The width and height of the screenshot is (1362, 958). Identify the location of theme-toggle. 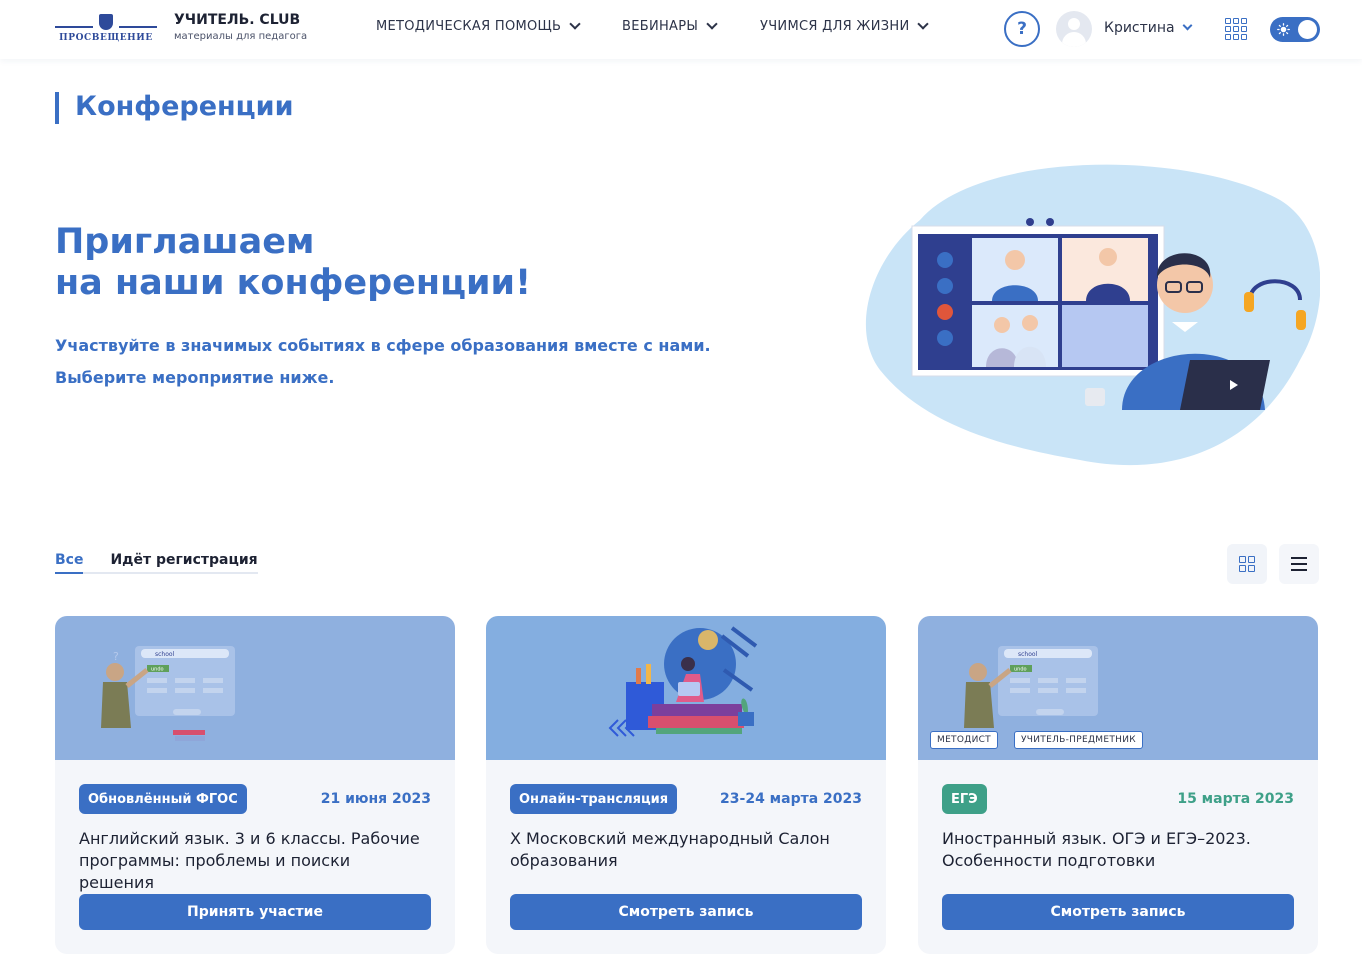
(1295, 29).